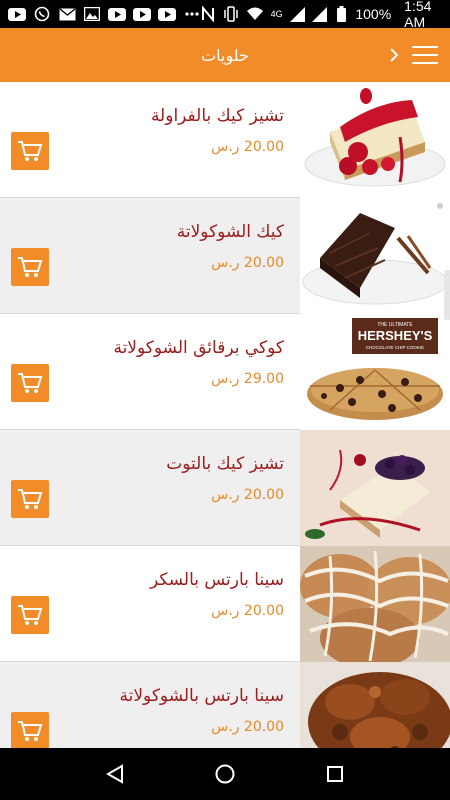 The height and width of the screenshot is (800, 450). Describe the element at coordinates (341, 14) in the screenshot. I see `battery-icon` at that location.